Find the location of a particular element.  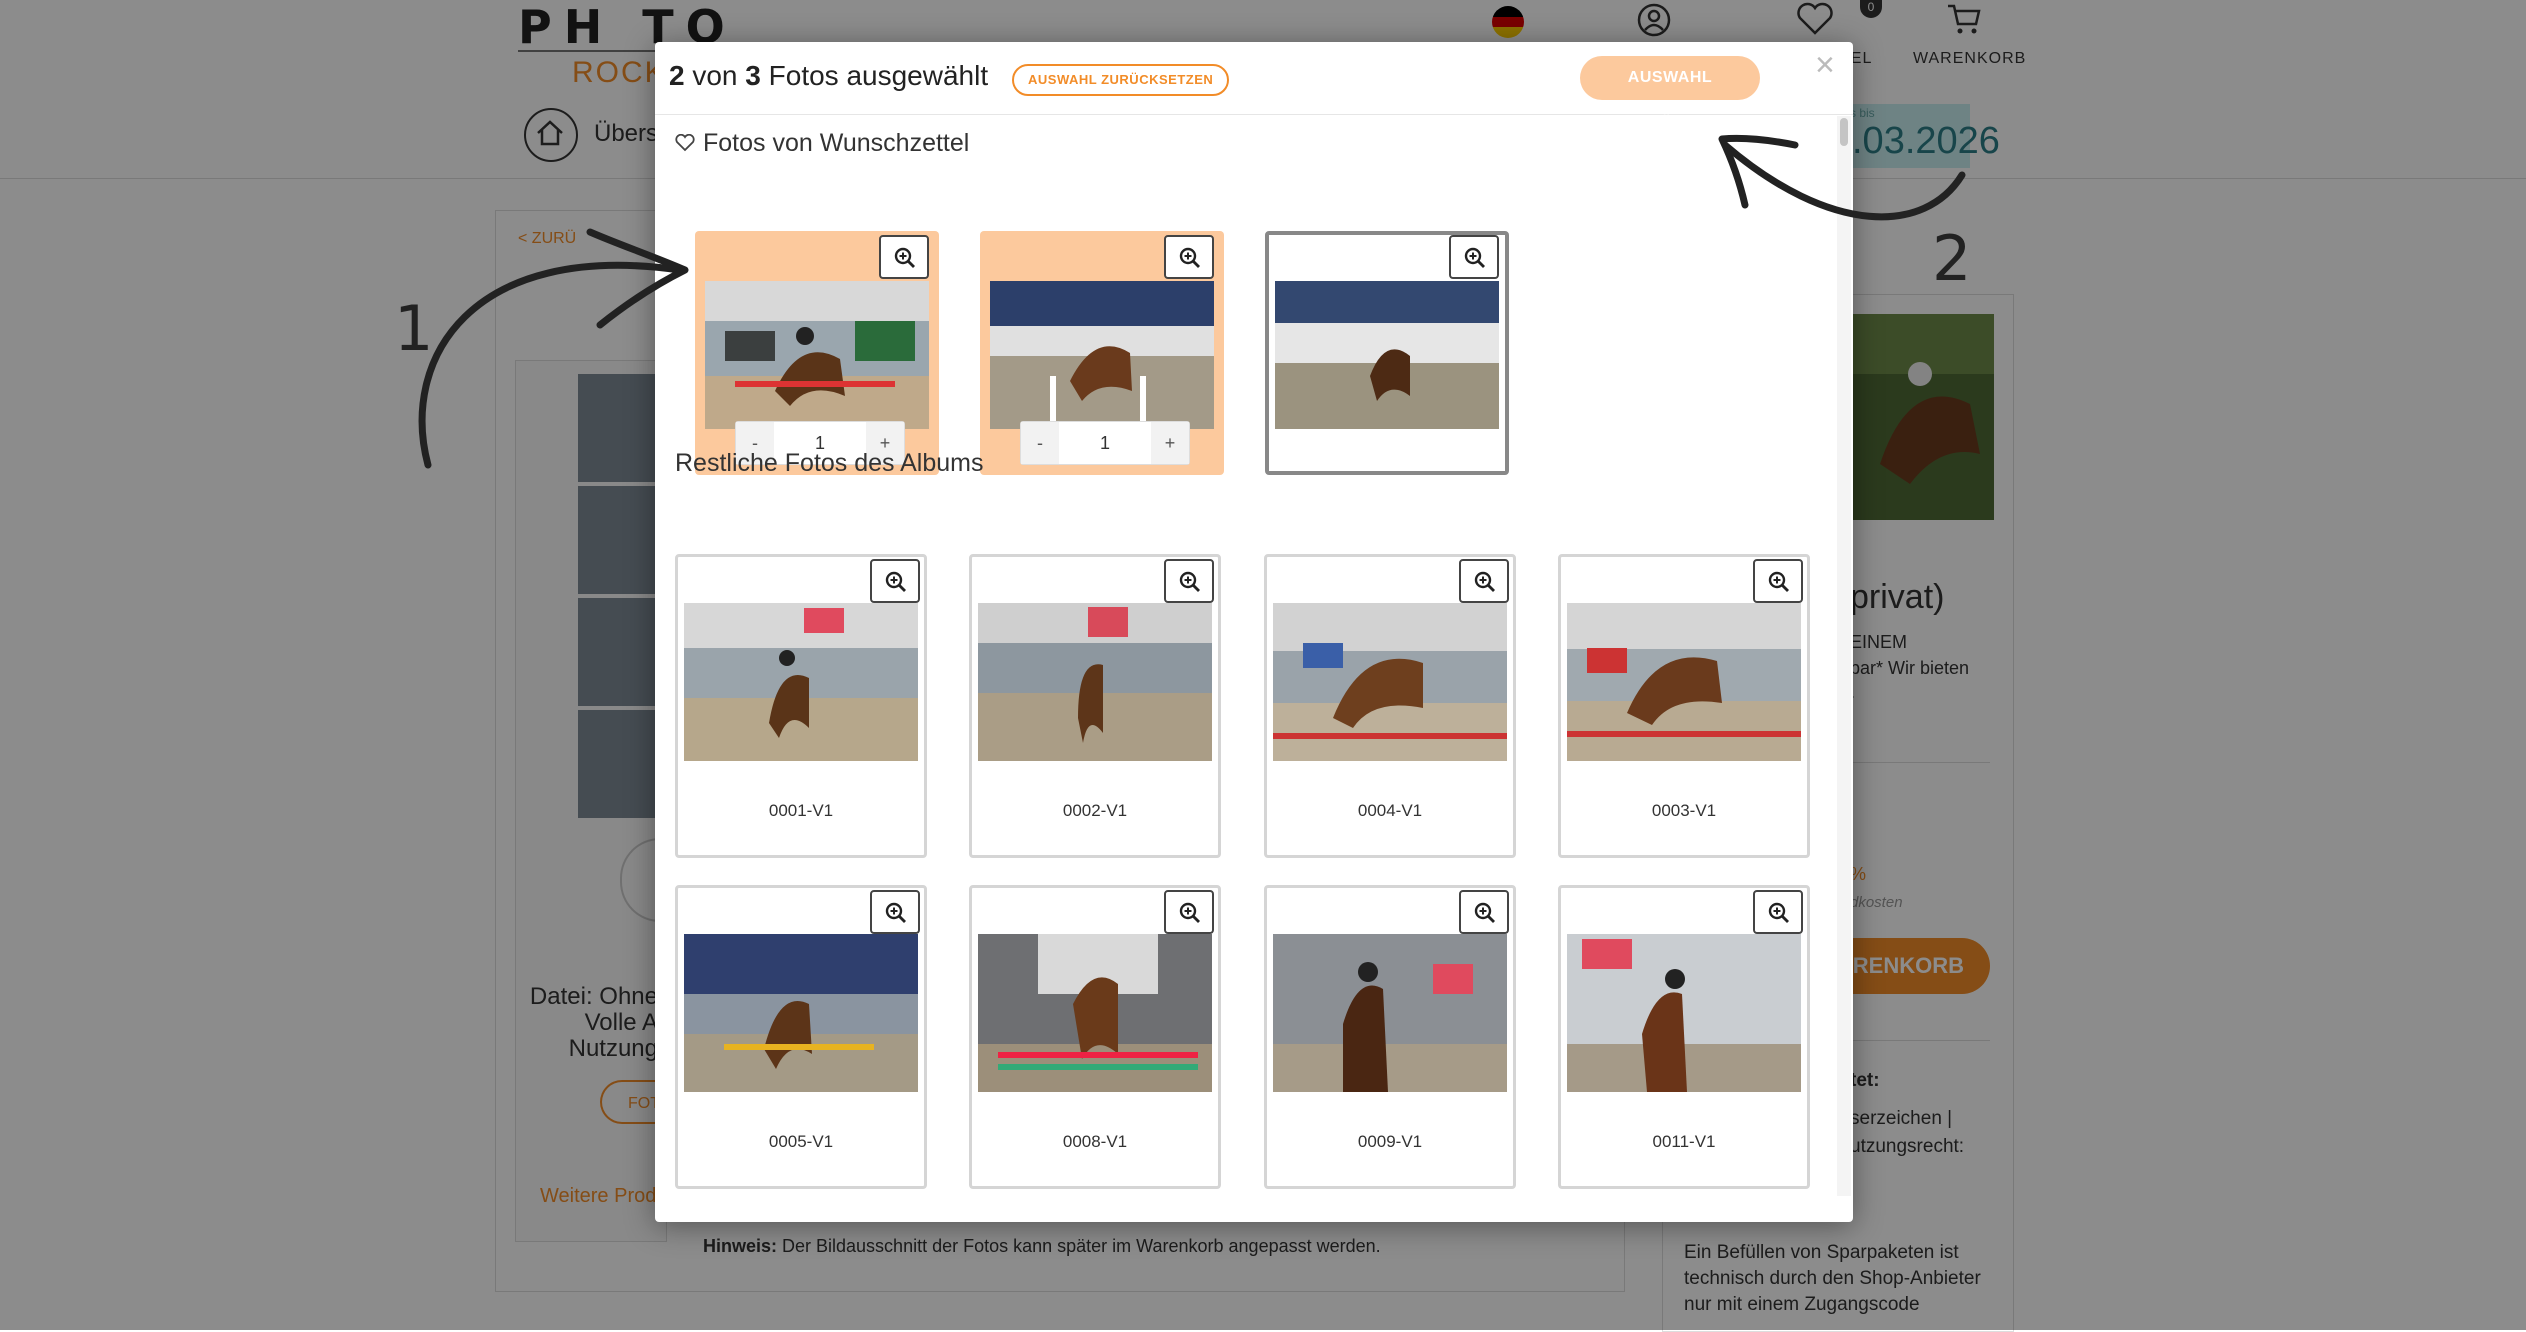

album-photo-card: 0001-V1 is located at coordinates (801, 706).